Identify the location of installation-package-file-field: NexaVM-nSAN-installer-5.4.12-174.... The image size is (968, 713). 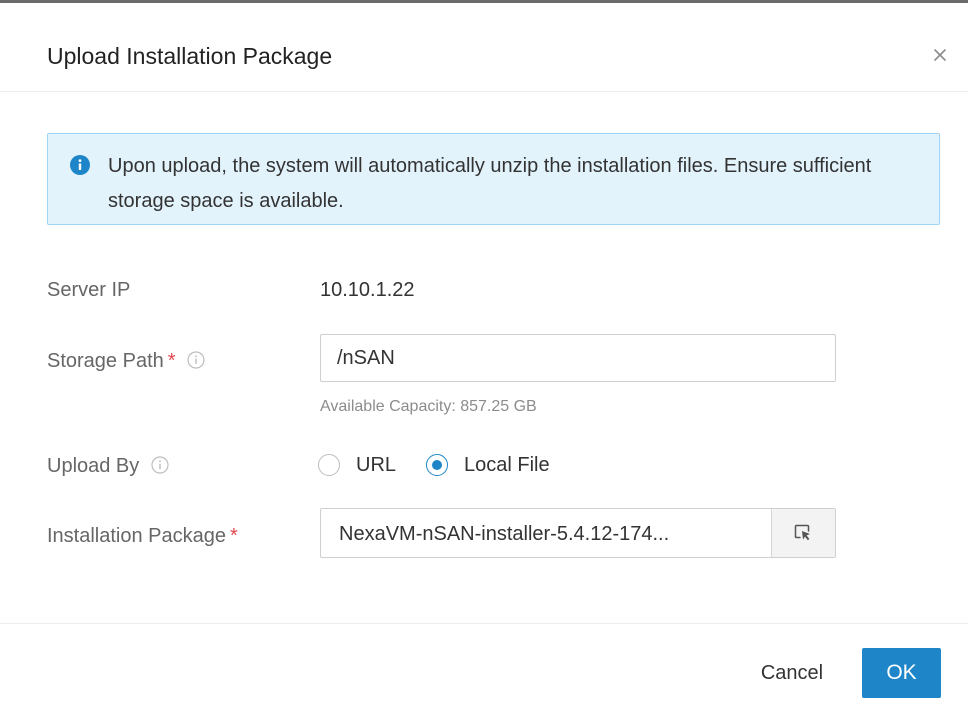
(578, 533).